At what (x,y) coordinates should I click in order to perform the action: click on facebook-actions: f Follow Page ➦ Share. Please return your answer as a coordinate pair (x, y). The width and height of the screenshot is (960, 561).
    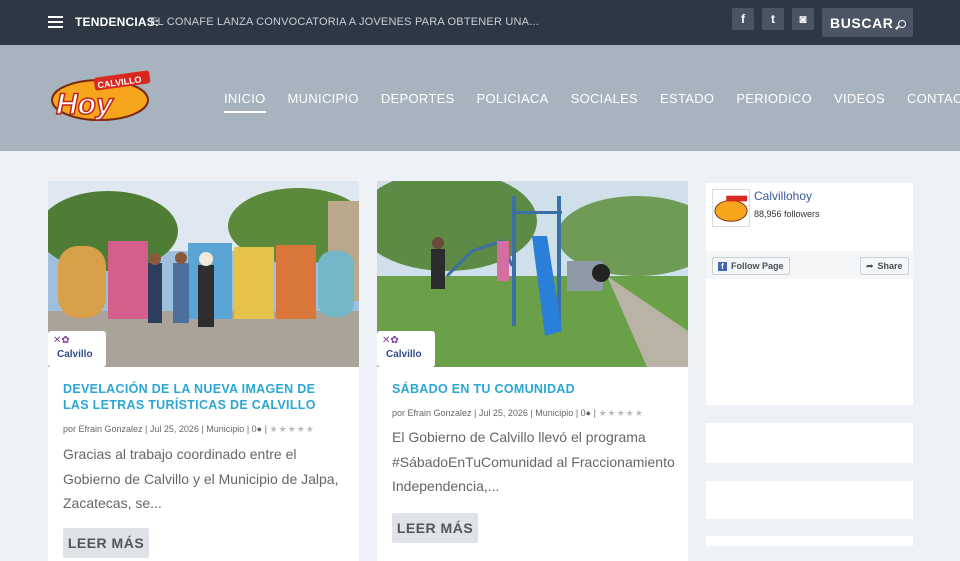
    Looking at the image, I should click on (809, 265).